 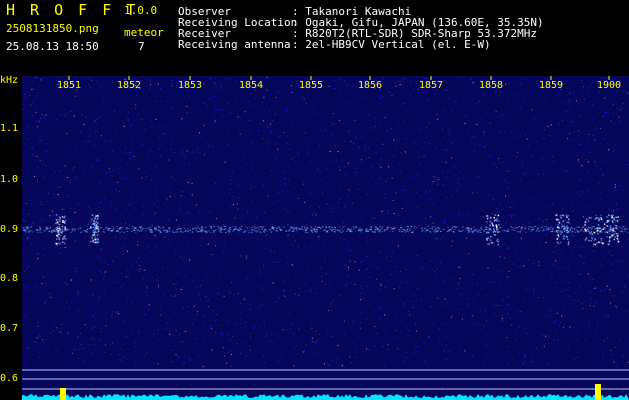 What do you see at coordinates (311, 85) in the screenshot?
I see `x-tick-label: 1855` at bounding box center [311, 85].